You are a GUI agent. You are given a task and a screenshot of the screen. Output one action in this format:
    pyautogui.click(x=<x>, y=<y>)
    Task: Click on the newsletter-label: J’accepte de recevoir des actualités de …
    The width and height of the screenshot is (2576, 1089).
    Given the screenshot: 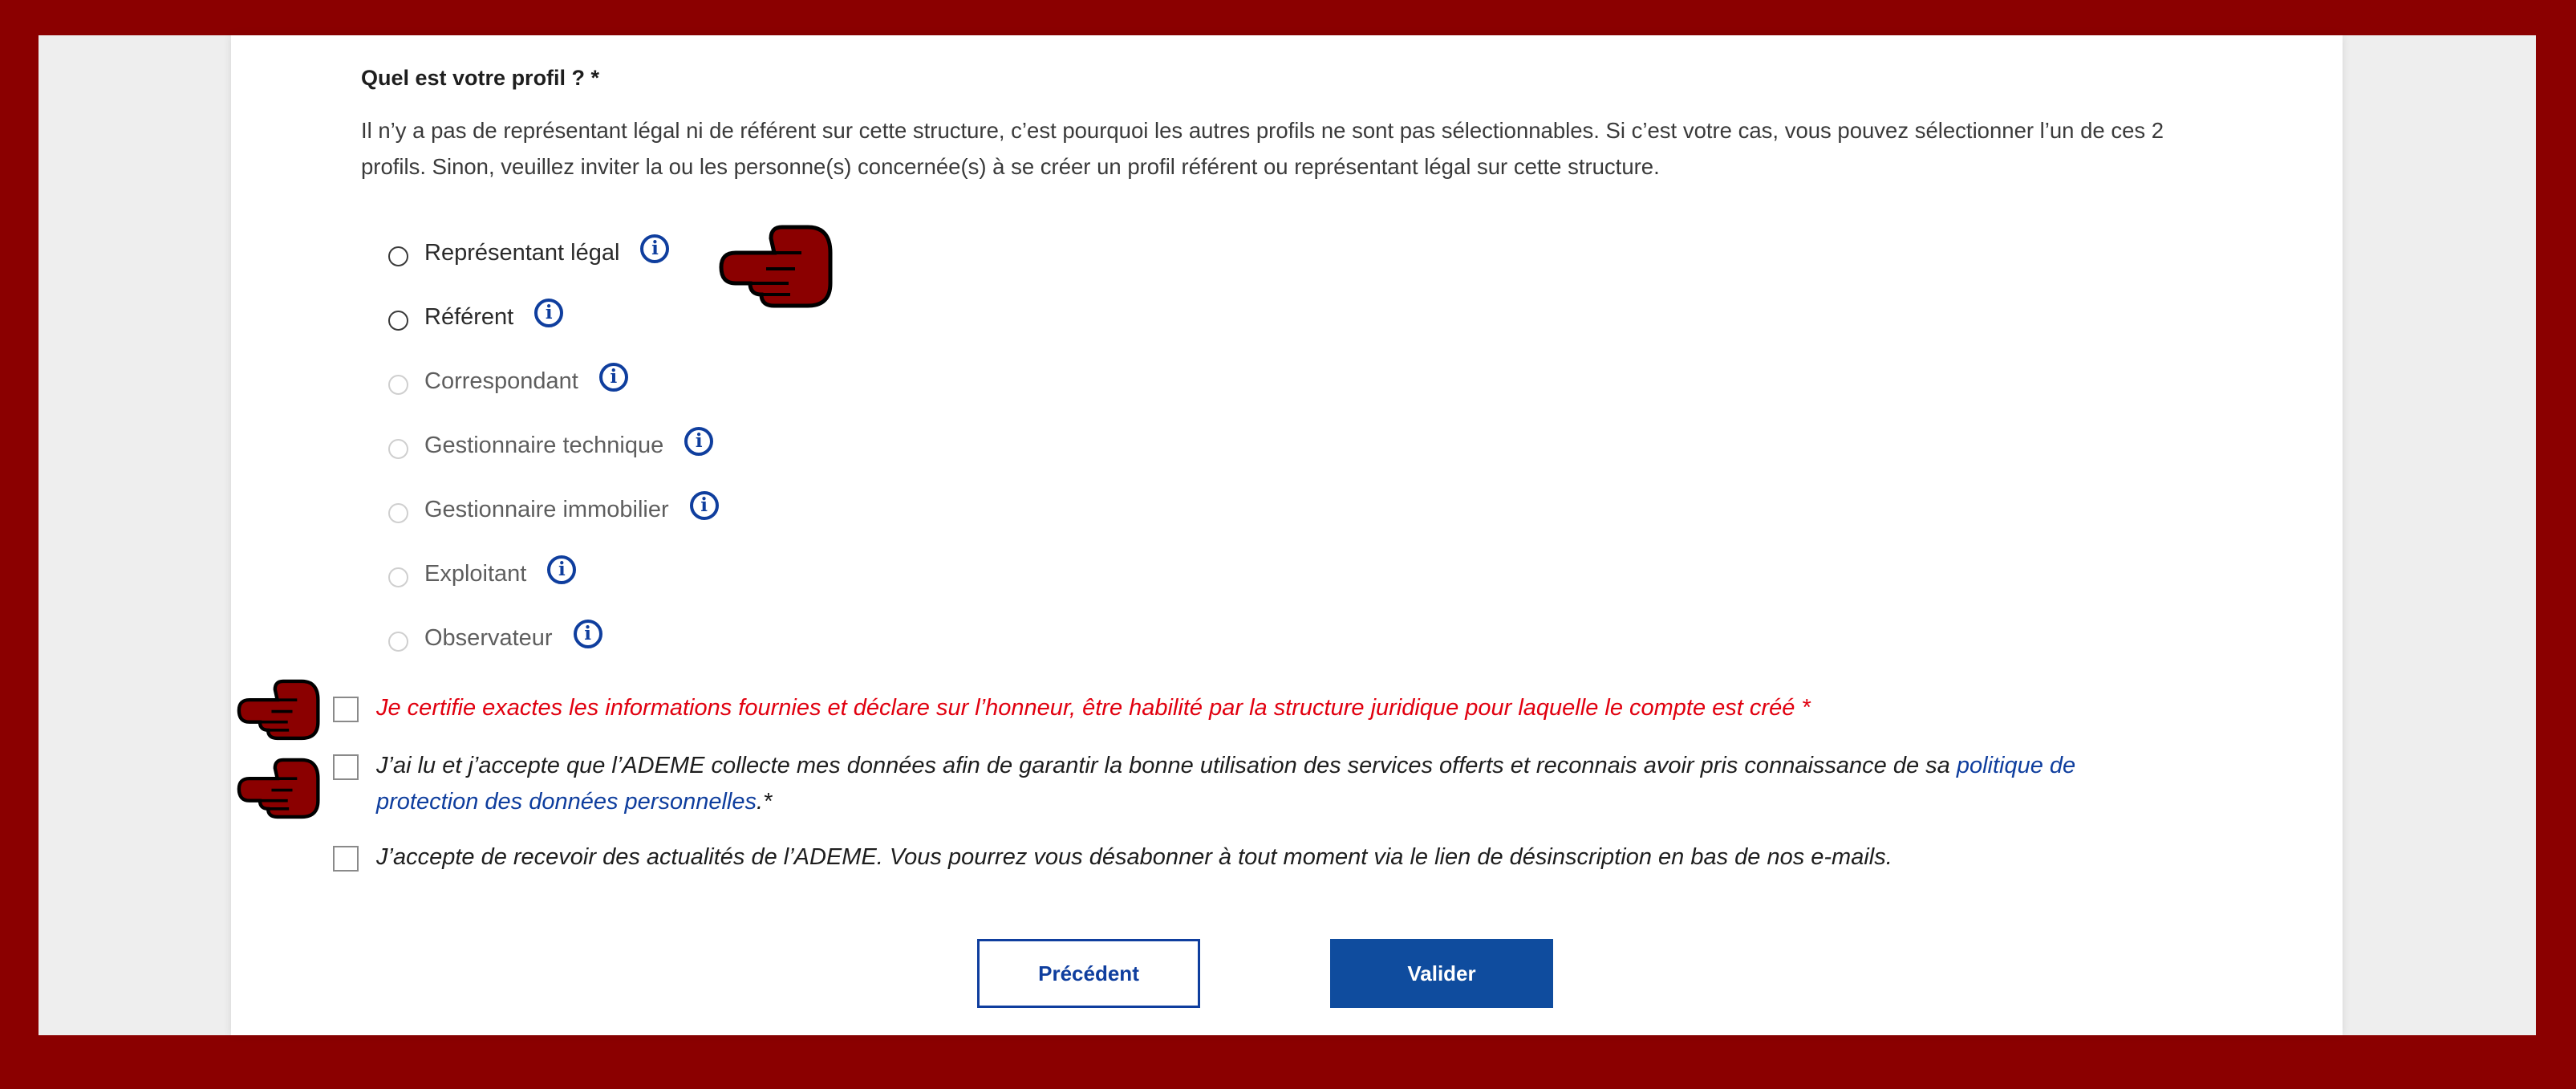 What is the action you would take?
    pyautogui.click(x=1134, y=857)
    